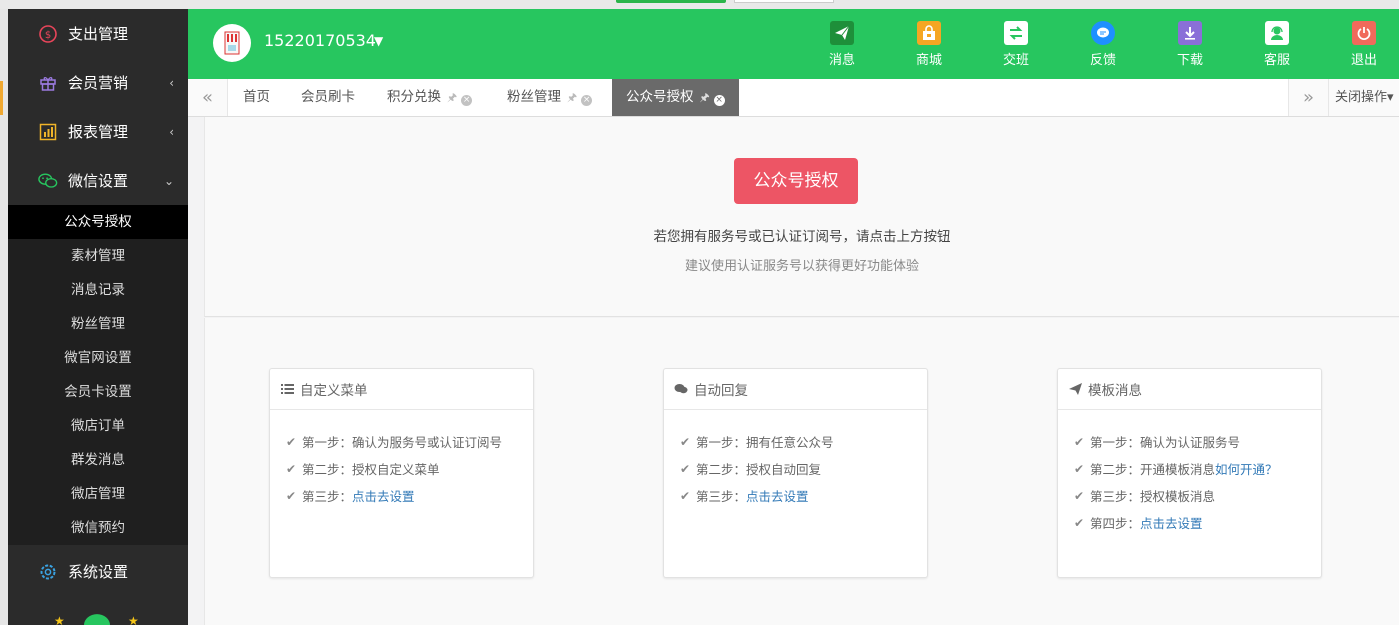 The height and width of the screenshot is (625, 1399). Describe the element at coordinates (1102, 60) in the screenshot. I see `header-button-label: 反馈` at that location.